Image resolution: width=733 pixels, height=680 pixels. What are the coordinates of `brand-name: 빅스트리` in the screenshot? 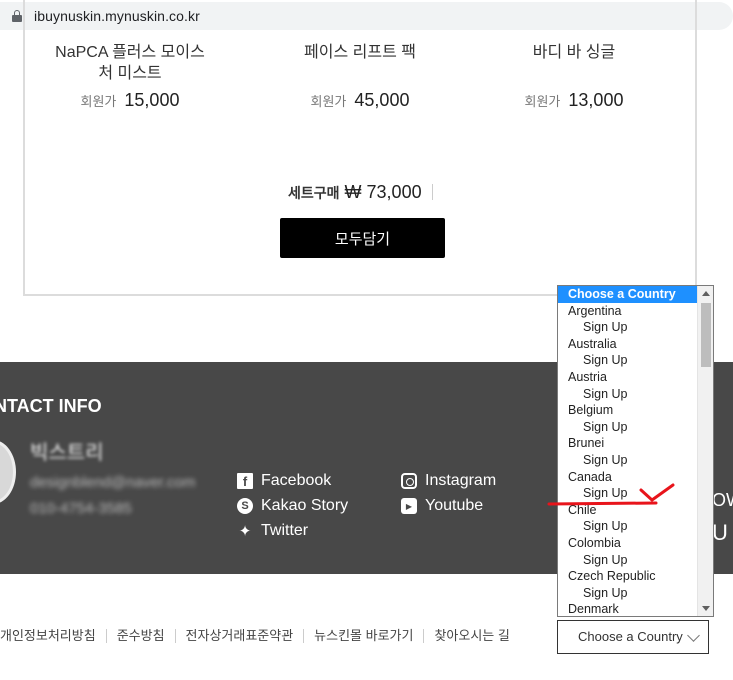 It's located at (67, 453).